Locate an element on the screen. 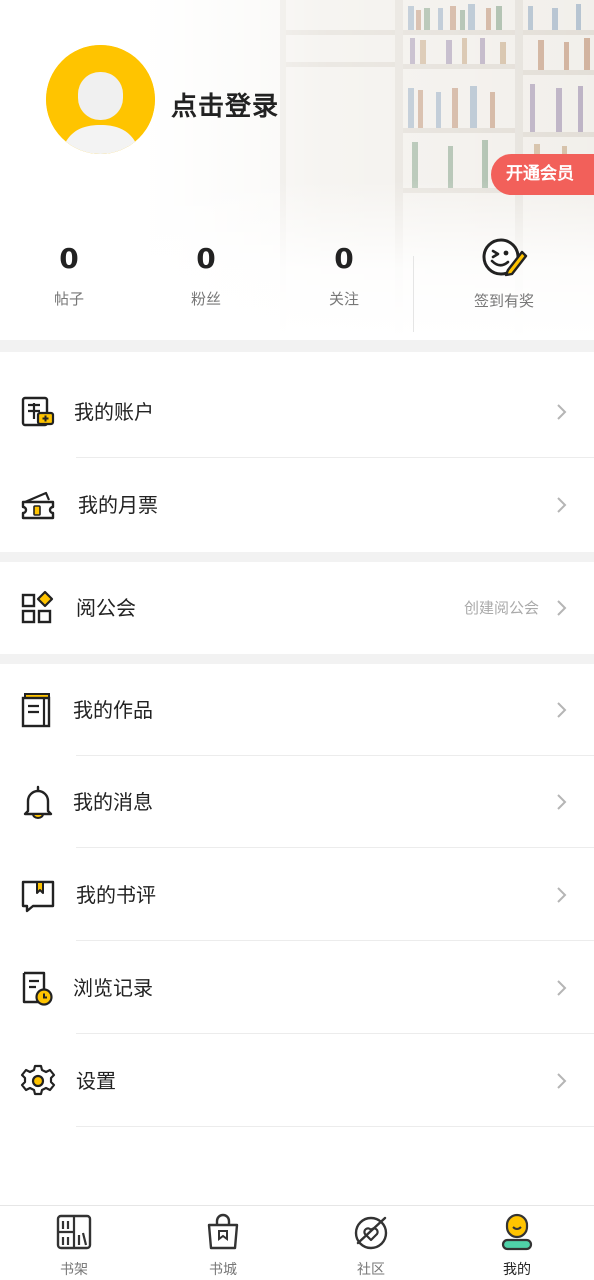  community-icon is located at coordinates (371, 1233).